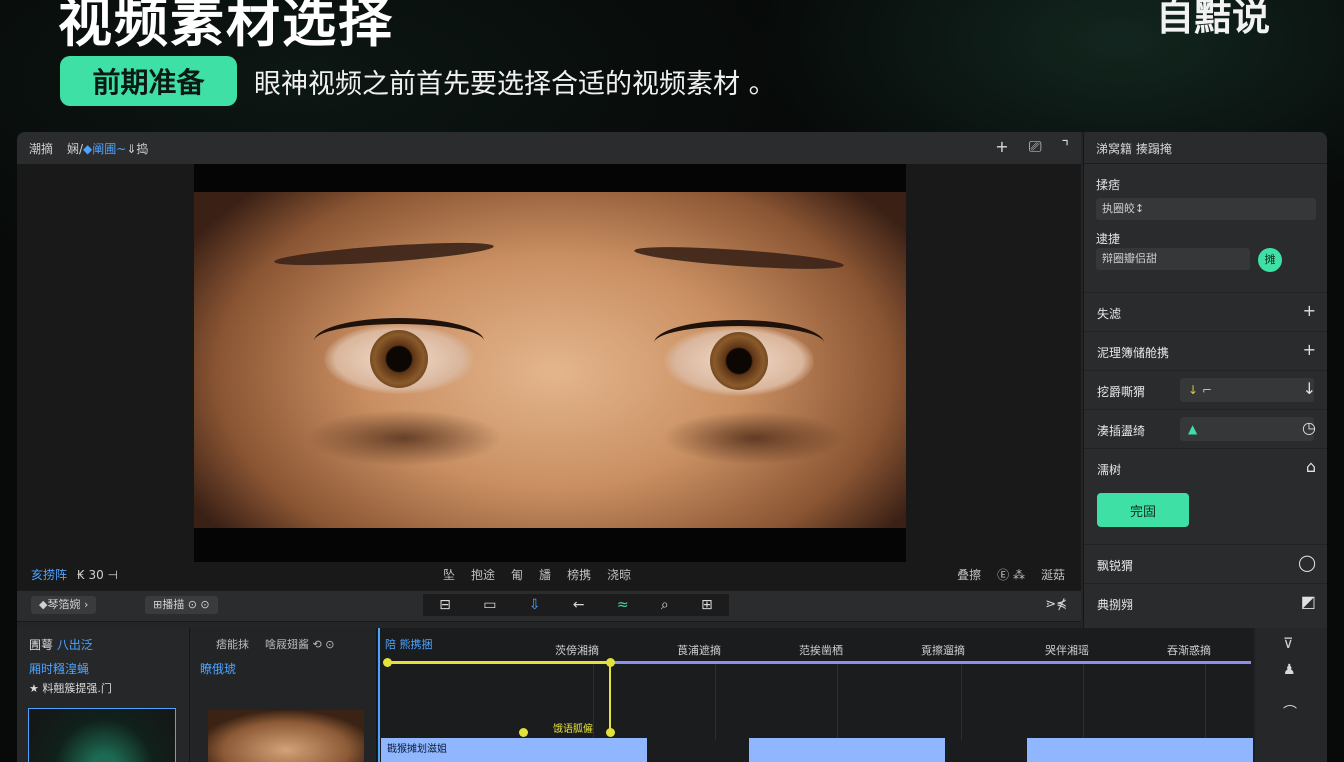  I want to click on viewer-option-1: 坠, so click(449, 574).